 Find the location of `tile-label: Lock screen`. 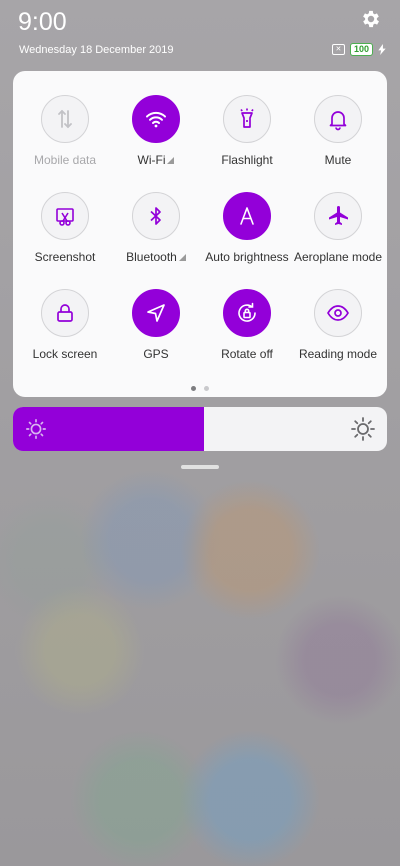

tile-label: Lock screen is located at coordinates (65, 354).